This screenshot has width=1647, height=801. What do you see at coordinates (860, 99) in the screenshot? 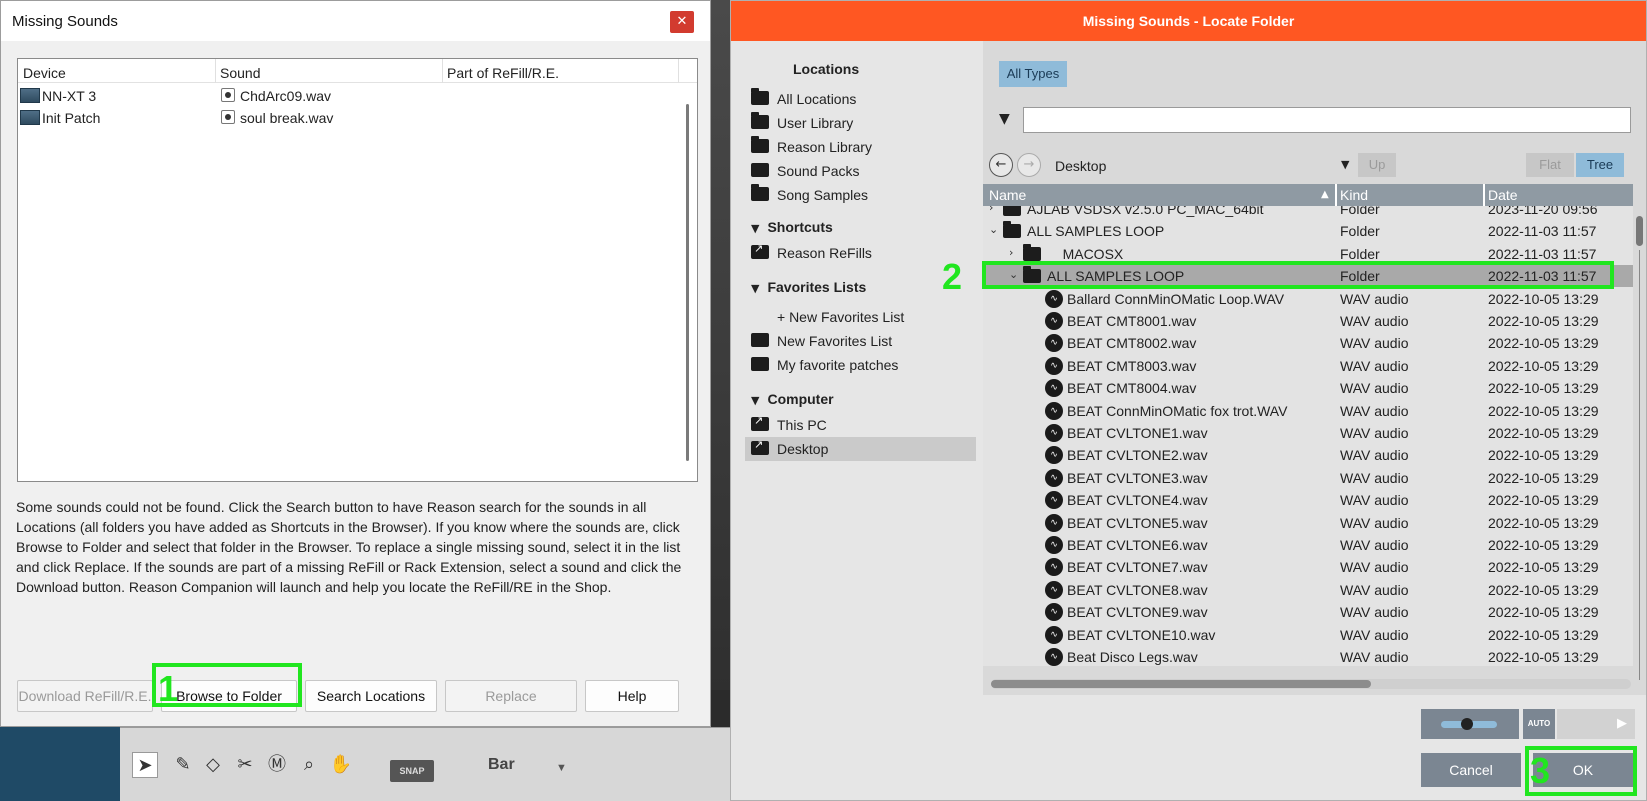
I see `sidebar-item-all-locations: All Locations` at bounding box center [860, 99].